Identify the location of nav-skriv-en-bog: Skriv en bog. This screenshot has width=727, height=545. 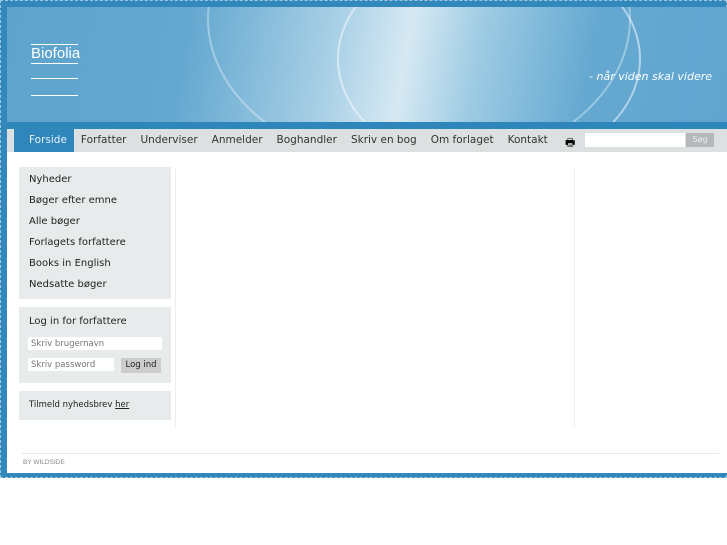
(384, 140).